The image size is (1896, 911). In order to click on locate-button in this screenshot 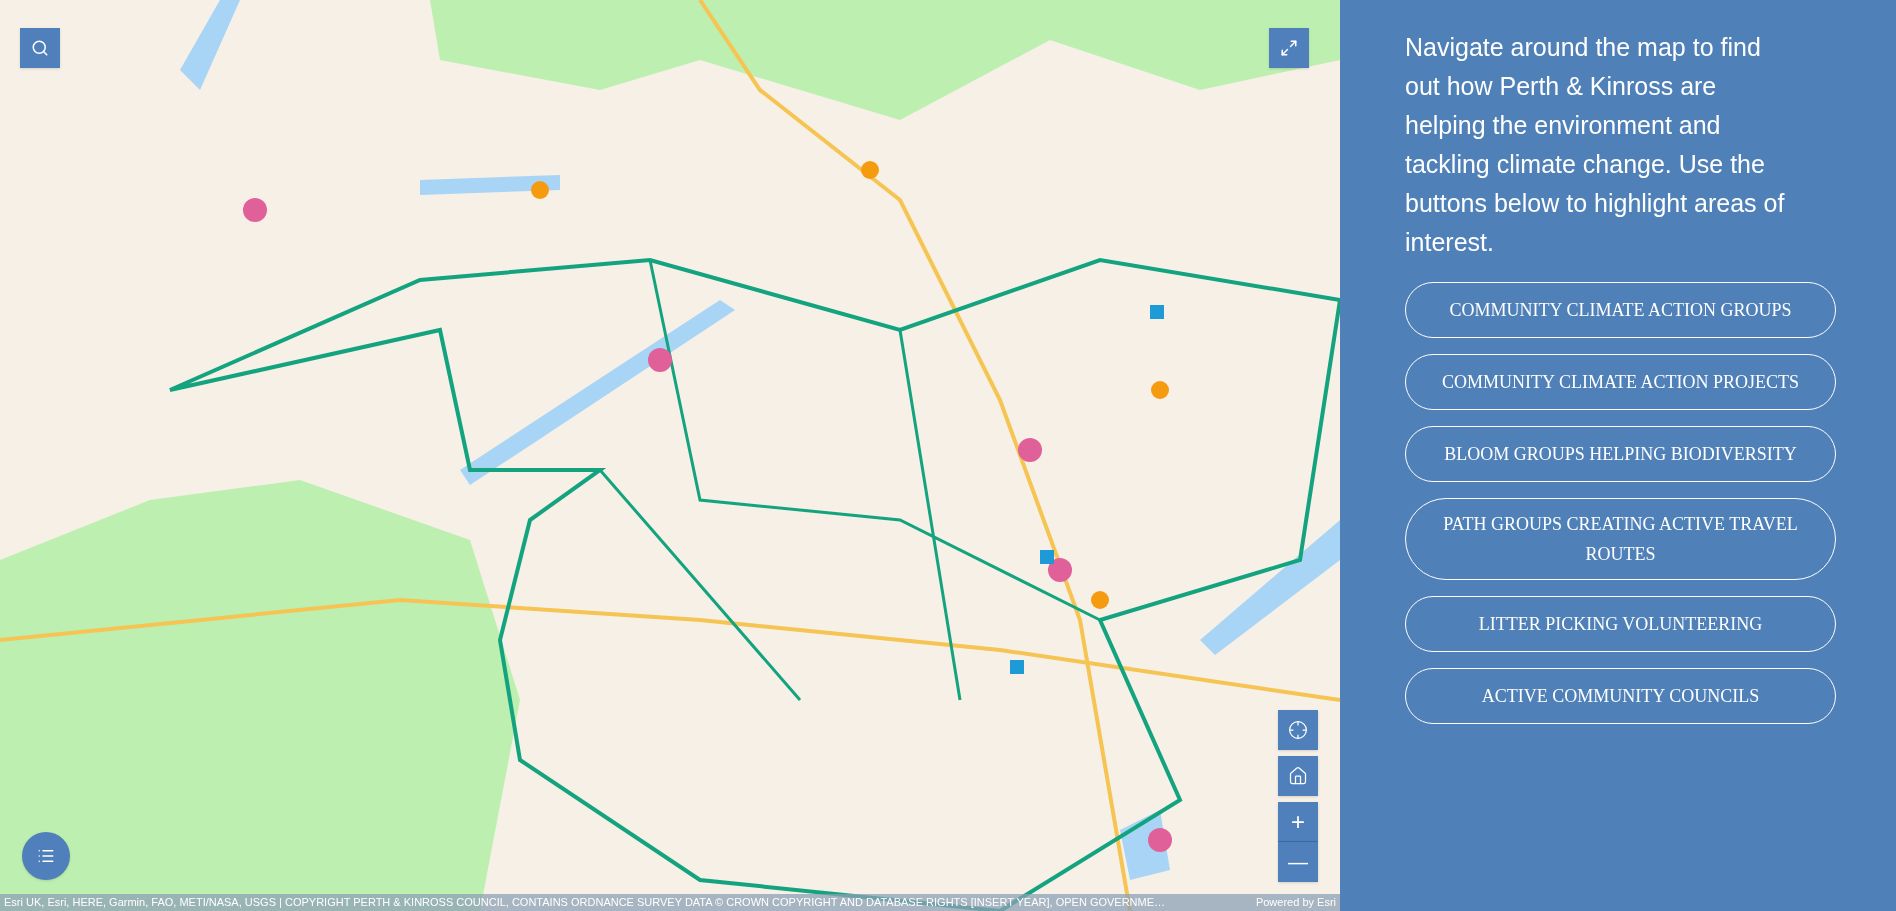, I will do `click(1298, 730)`.